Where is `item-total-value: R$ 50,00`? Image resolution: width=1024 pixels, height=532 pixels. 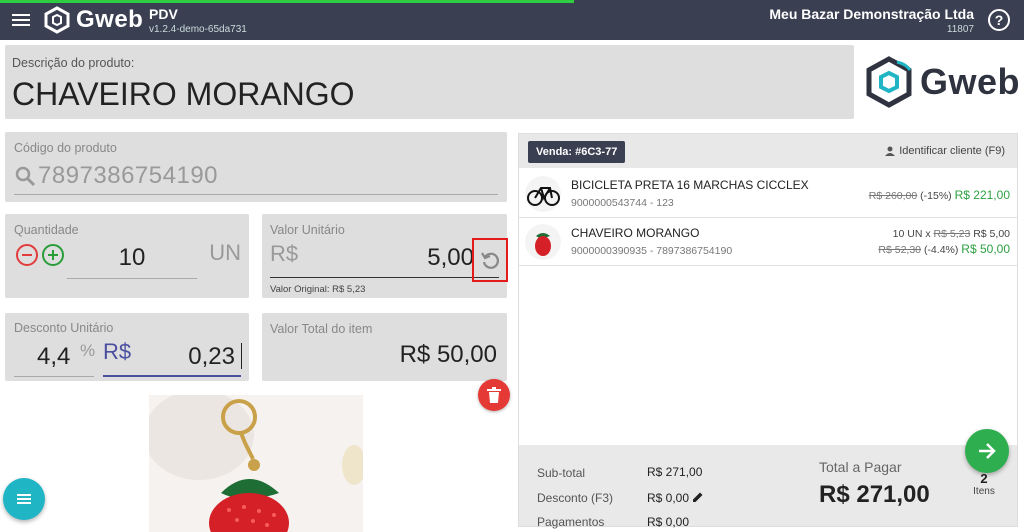
item-total-value: R$ 50,00 is located at coordinates (448, 354).